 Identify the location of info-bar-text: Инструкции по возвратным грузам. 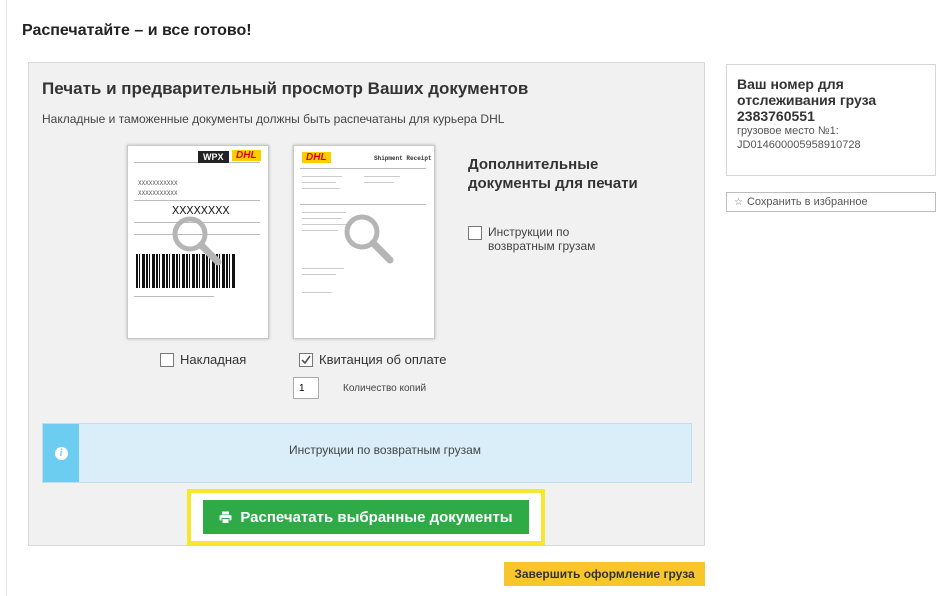
(385, 450).